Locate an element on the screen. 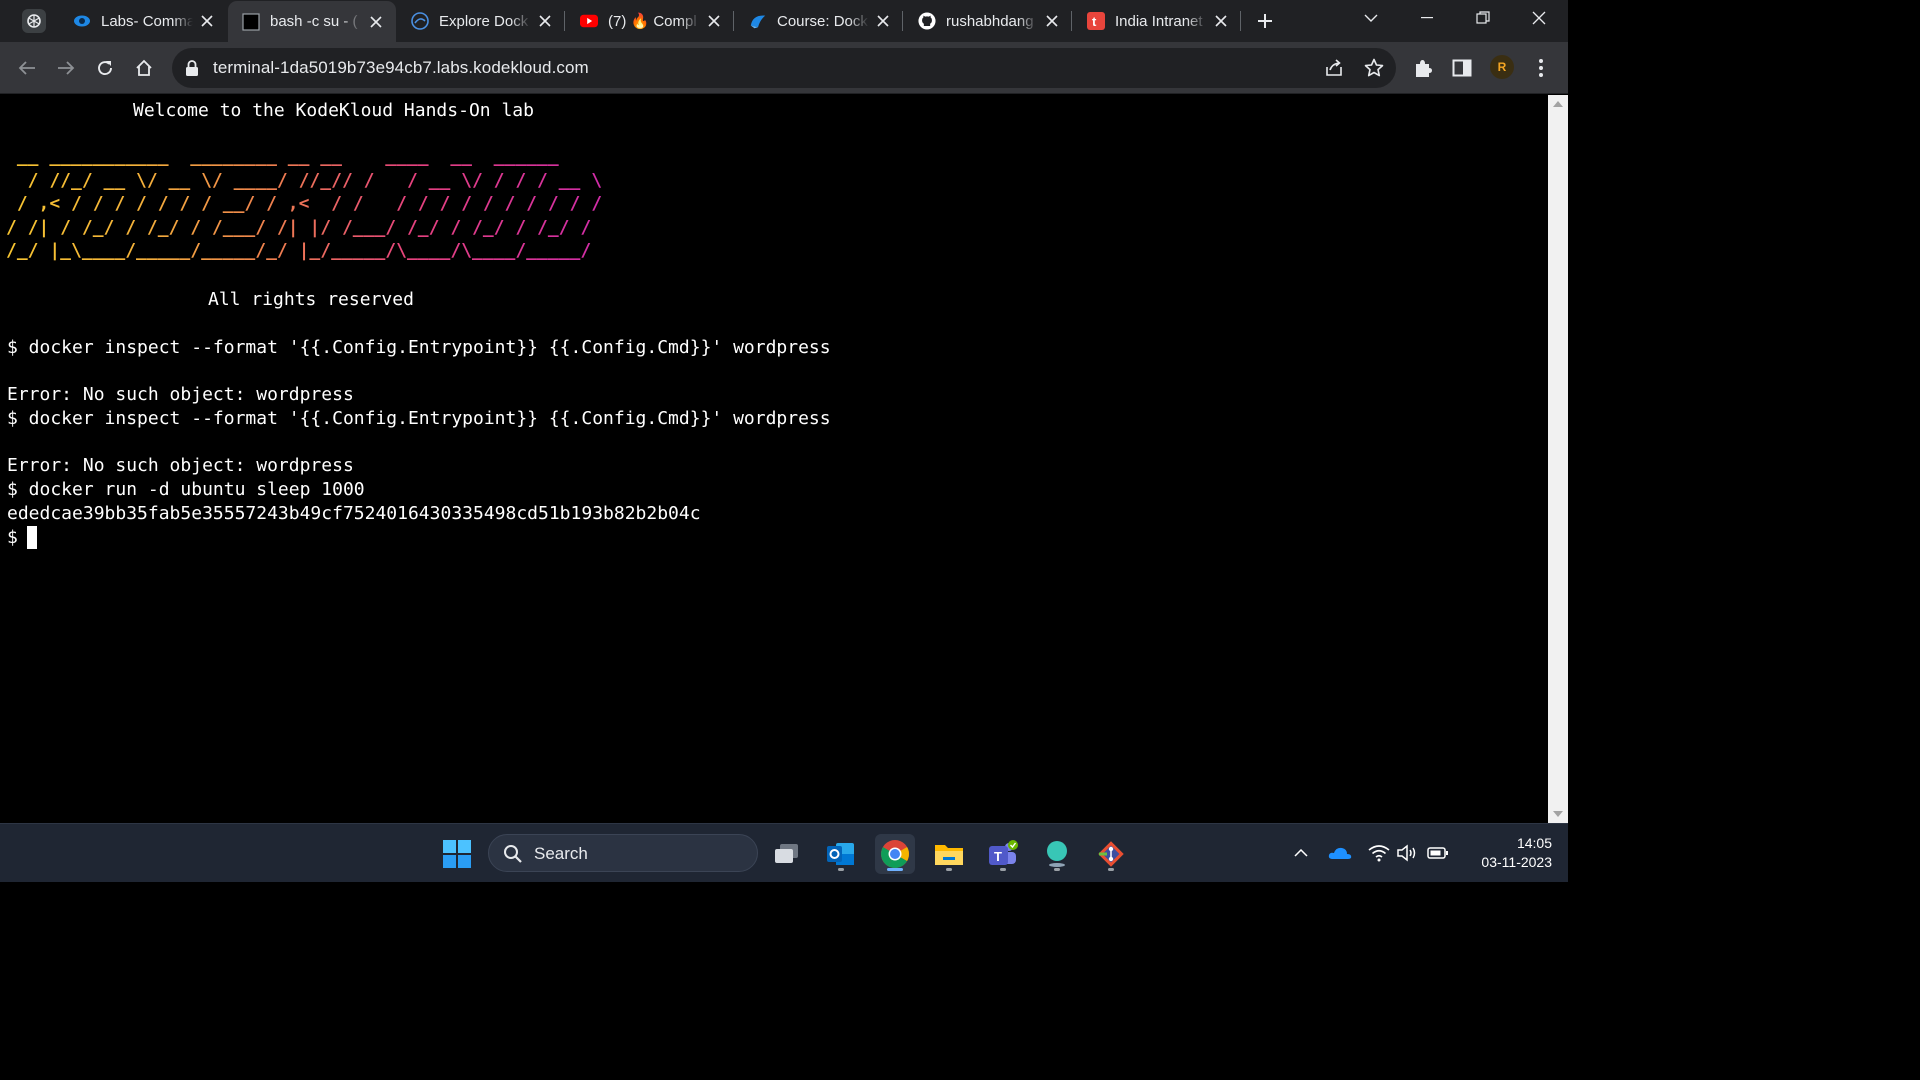 The height and width of the screenshot is (1080, 1920). teams-icon: T is located at coordinates (1003, 854).